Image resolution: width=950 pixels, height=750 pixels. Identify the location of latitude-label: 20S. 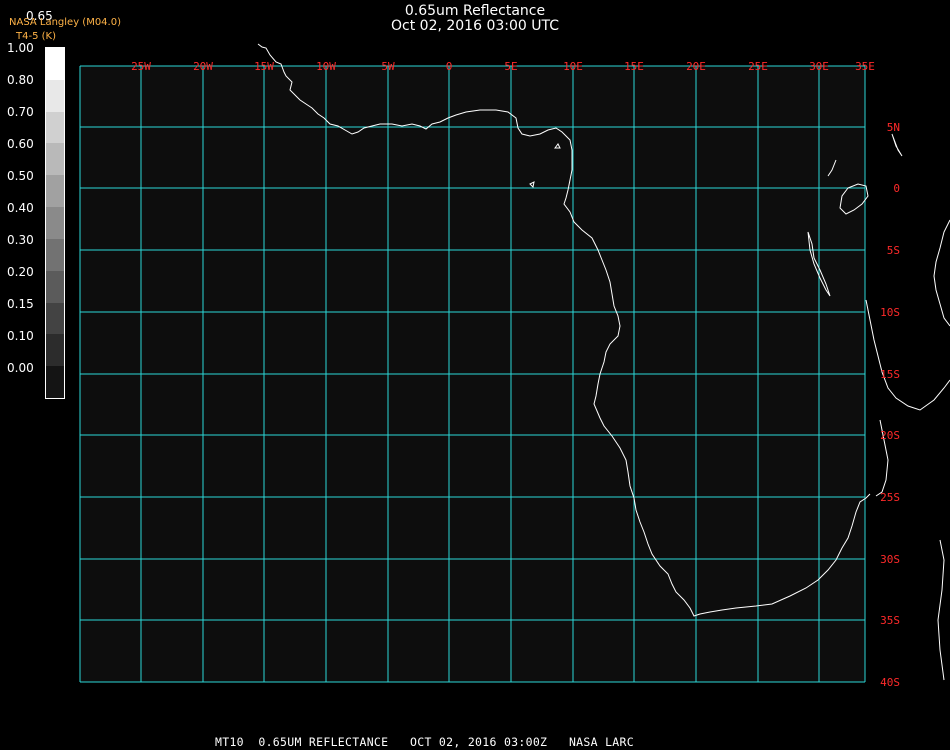
(890, 435).